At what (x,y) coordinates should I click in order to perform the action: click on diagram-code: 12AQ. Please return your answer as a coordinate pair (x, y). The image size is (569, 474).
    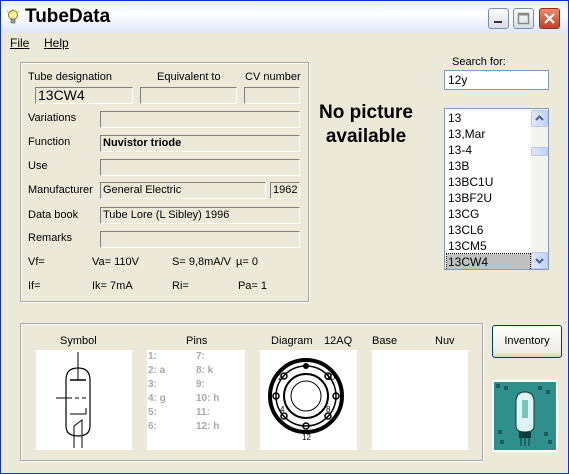
    Looking at the image, I should click on (338, 341).